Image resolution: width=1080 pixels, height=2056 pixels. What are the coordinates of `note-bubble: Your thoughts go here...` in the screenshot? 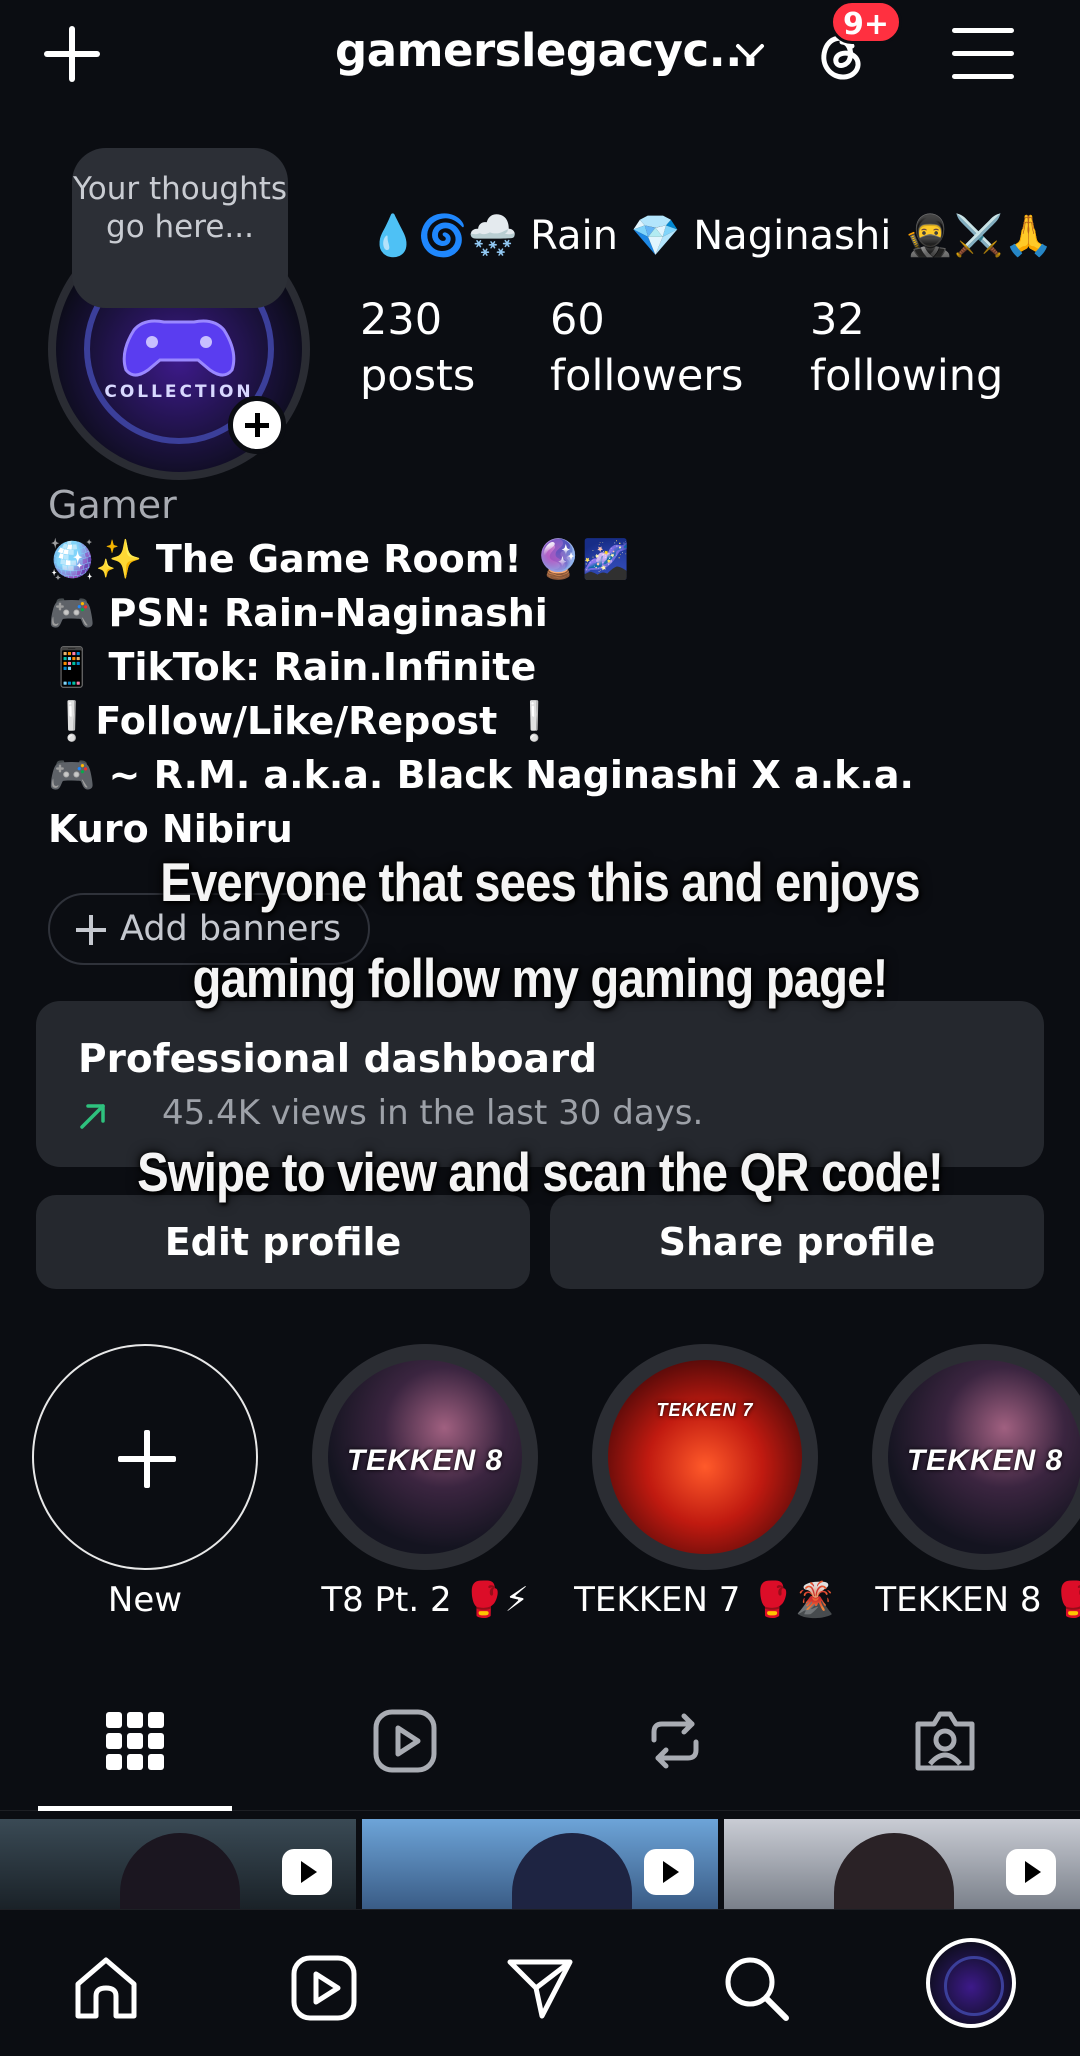 It's located at (180, 228).